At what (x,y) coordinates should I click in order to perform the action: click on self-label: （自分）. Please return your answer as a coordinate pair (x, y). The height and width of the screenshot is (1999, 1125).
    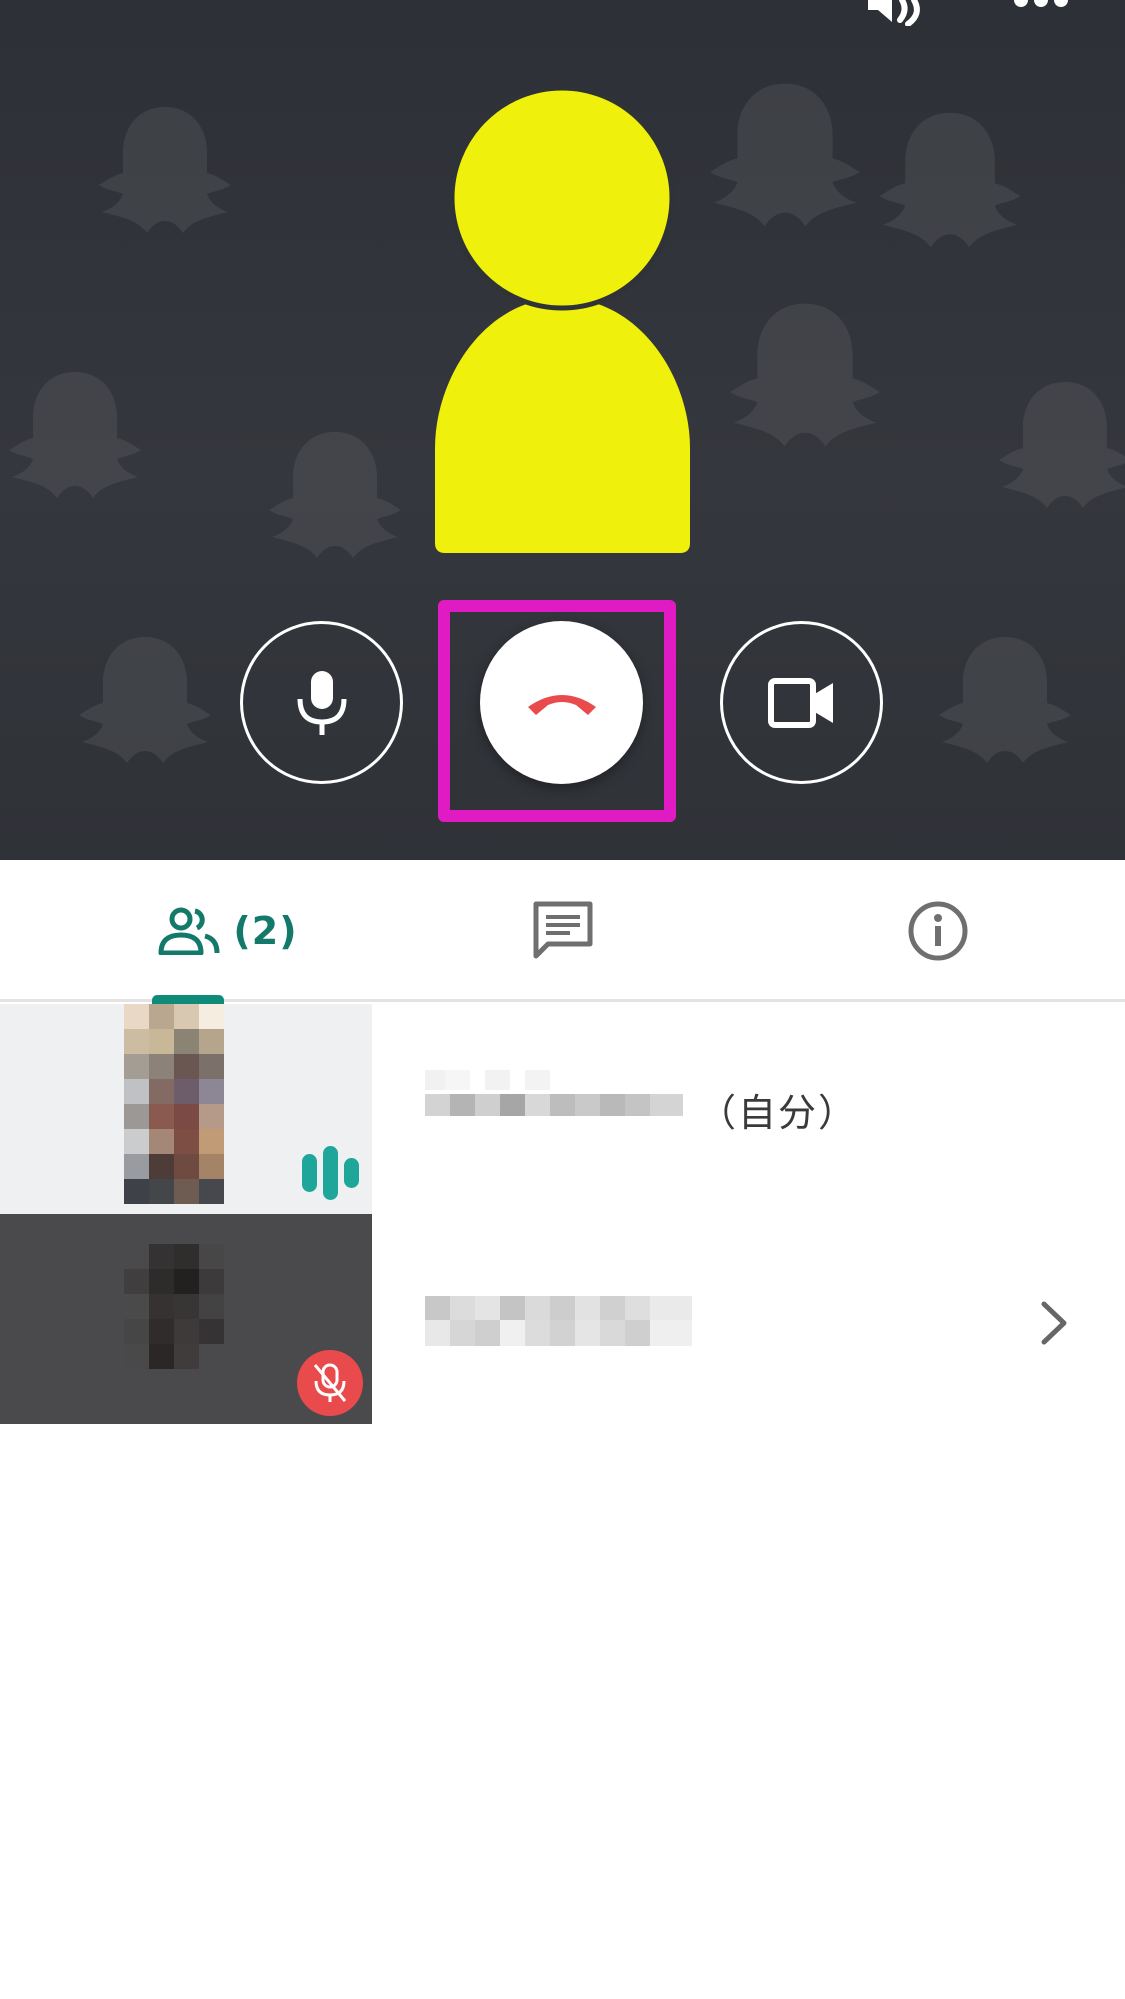
    Looking at the image, I should click on (778, 1113).